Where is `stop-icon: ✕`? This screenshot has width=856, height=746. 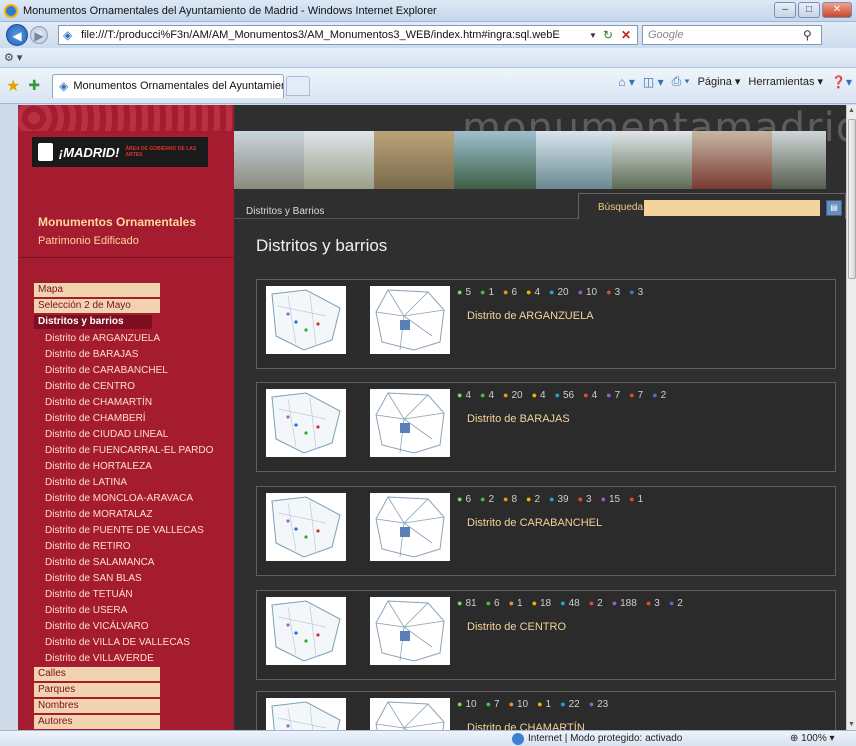
stop-icon: ✕ is located at coordinates (629, 35).